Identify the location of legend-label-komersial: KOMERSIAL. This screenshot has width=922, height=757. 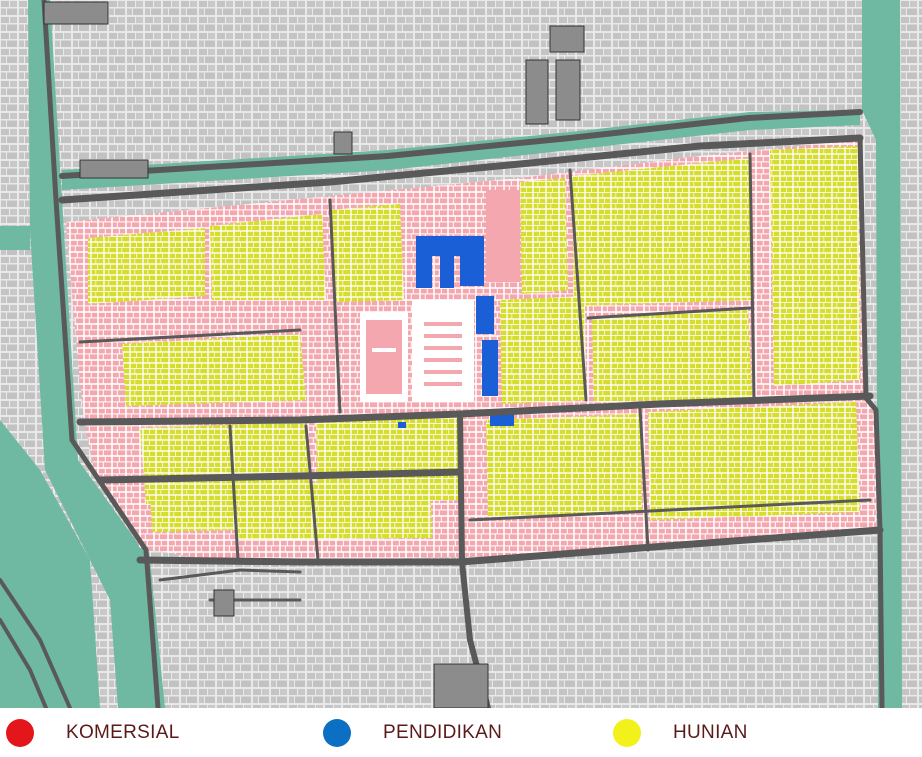
(123, 732).